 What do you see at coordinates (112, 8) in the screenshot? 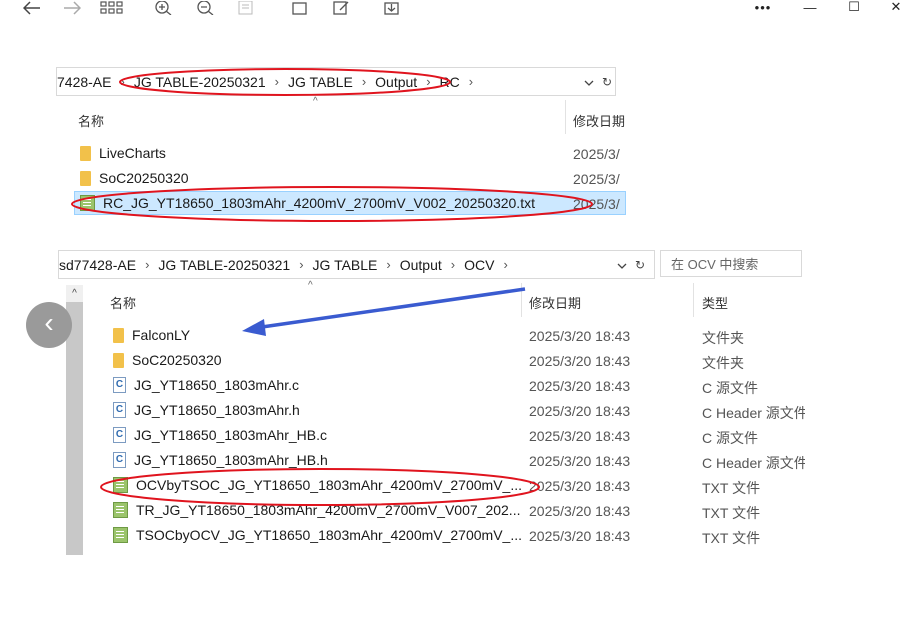
I see `view-grid-icon` at bounding box center [112, 8].